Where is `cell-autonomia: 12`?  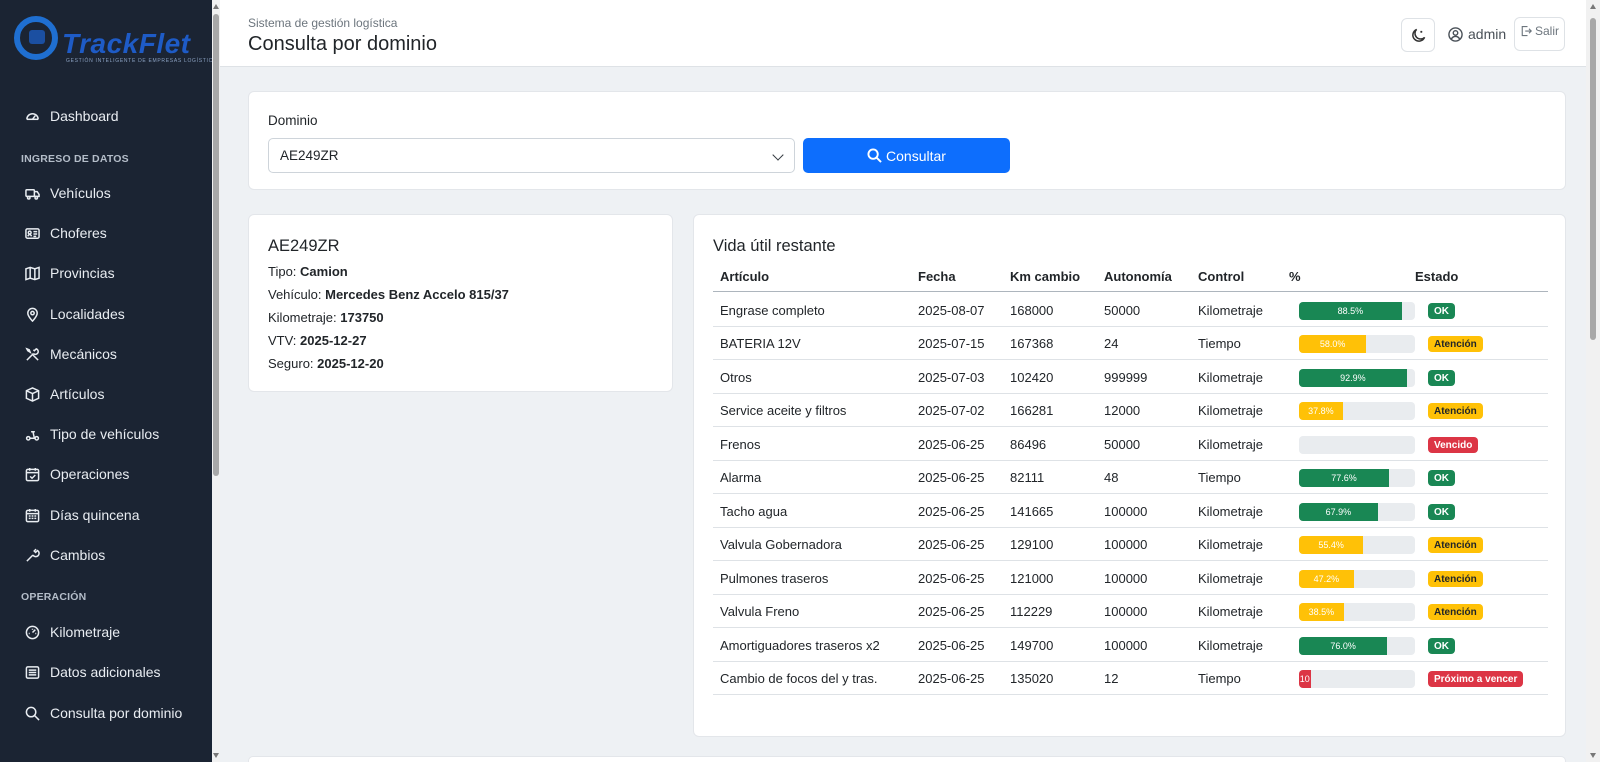 cell-autonomia: 12 is located at coordinates (1111, 678).